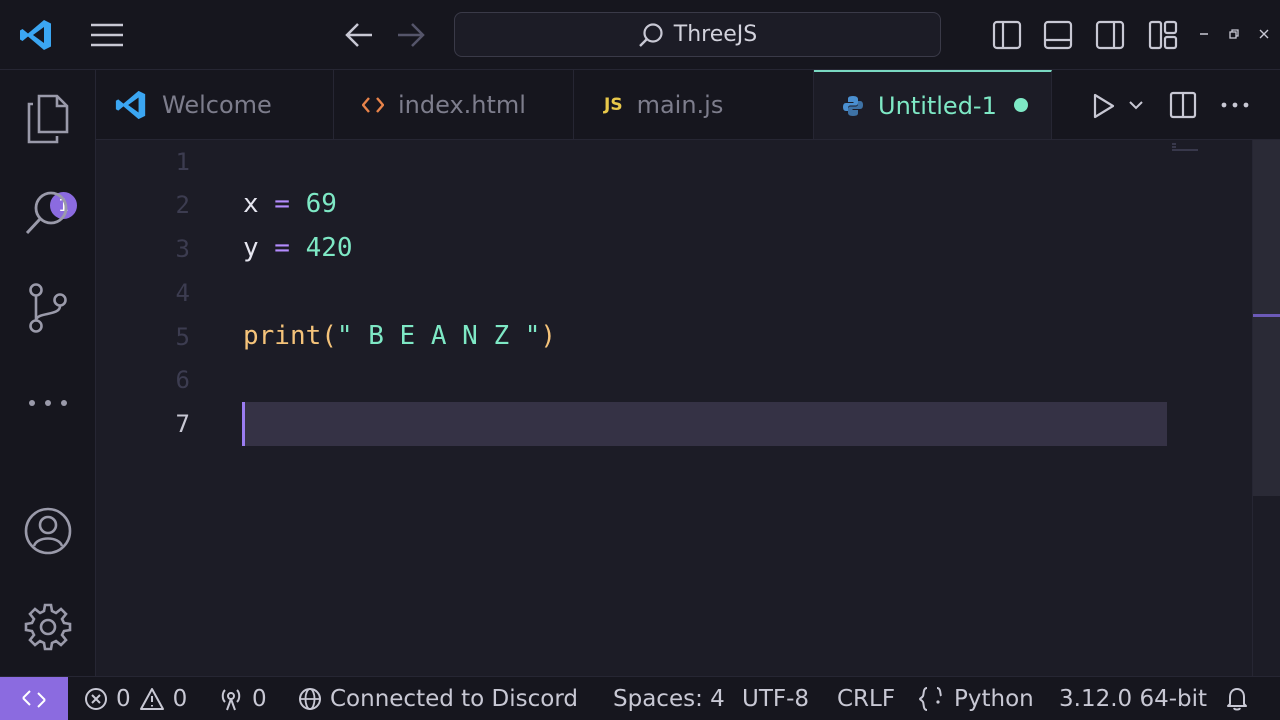 This screenshot has height=720, width=1280. I want to click on eol-status: CRLF, so click(866, 698).